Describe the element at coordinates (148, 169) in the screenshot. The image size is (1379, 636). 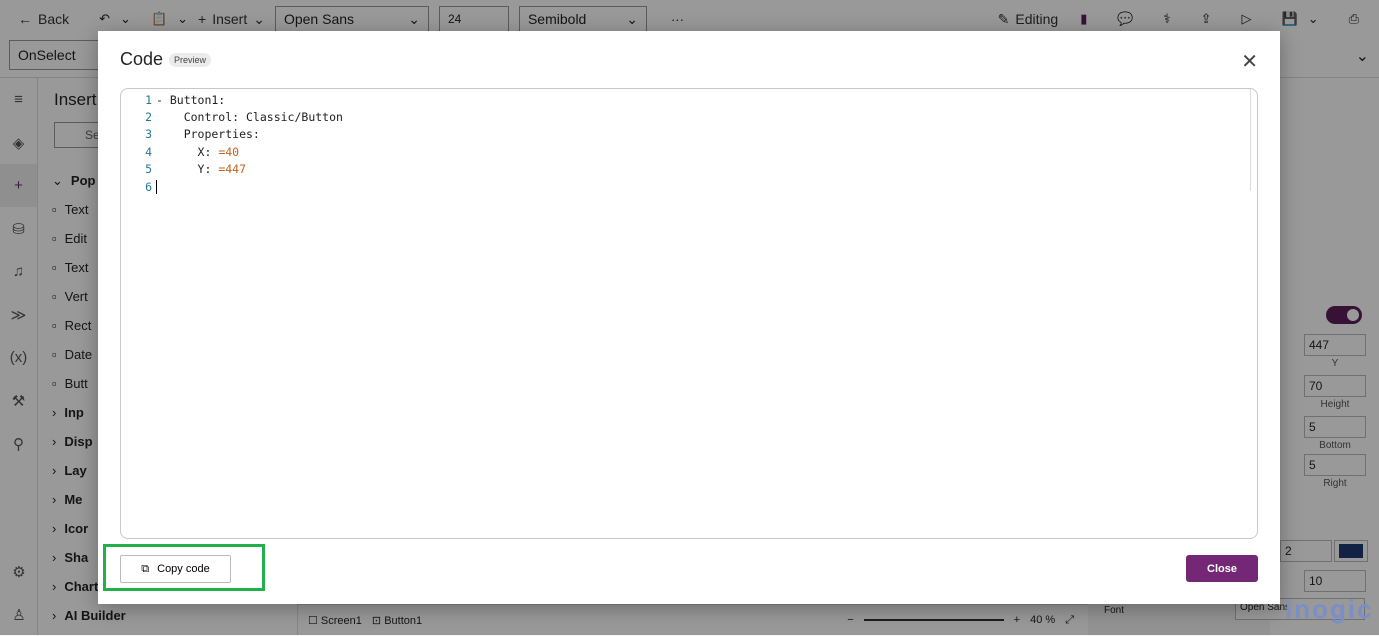
I see `line-number: 5` at that location.